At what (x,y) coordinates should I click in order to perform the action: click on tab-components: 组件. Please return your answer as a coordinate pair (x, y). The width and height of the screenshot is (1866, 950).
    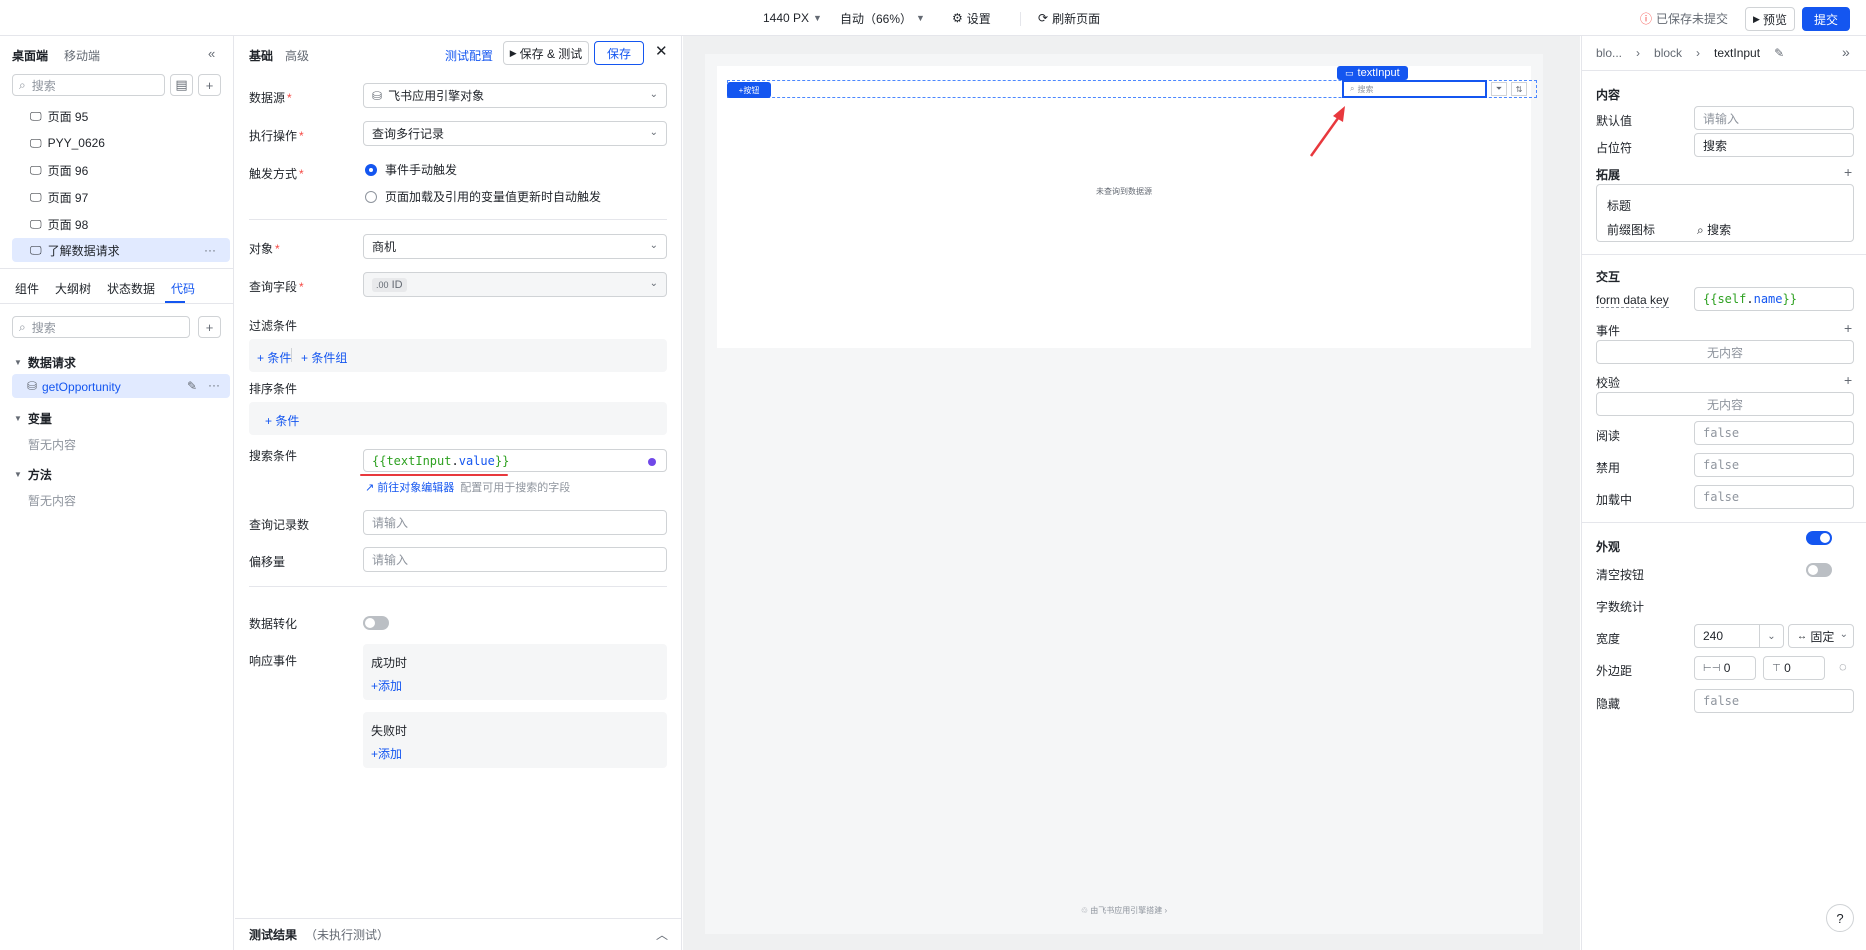
    Looking at the image, I should click on (27, 288).